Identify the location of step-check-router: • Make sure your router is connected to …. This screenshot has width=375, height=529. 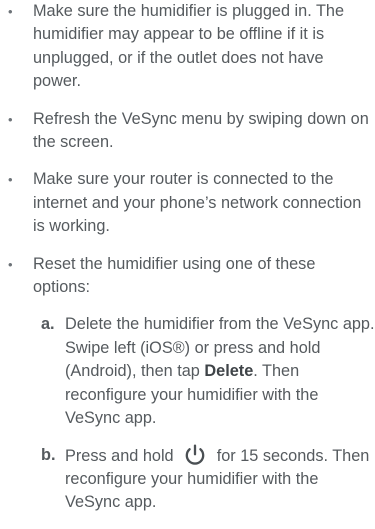
(187, 203).